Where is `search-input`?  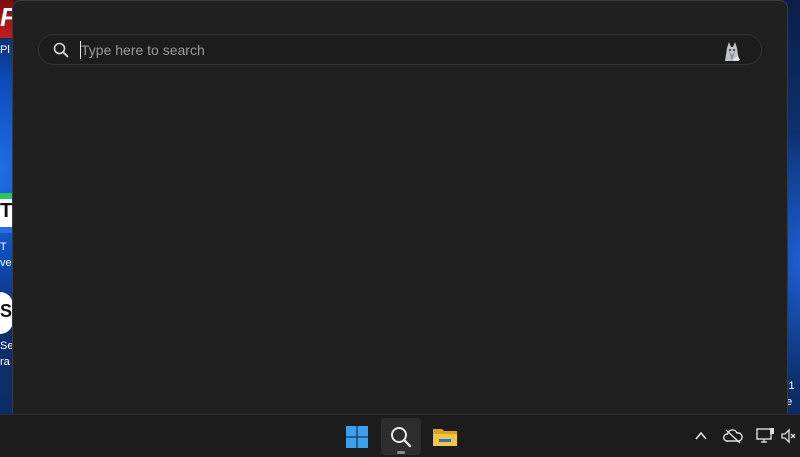
search-input is located at coordinates (391, 49).